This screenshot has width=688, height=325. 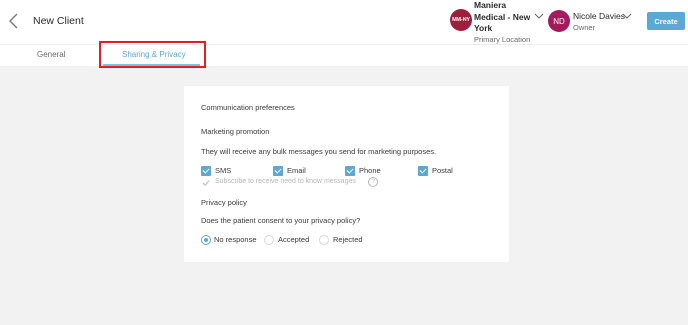 I want to click on subscribe-checkbox, so click(x=206, y=183).